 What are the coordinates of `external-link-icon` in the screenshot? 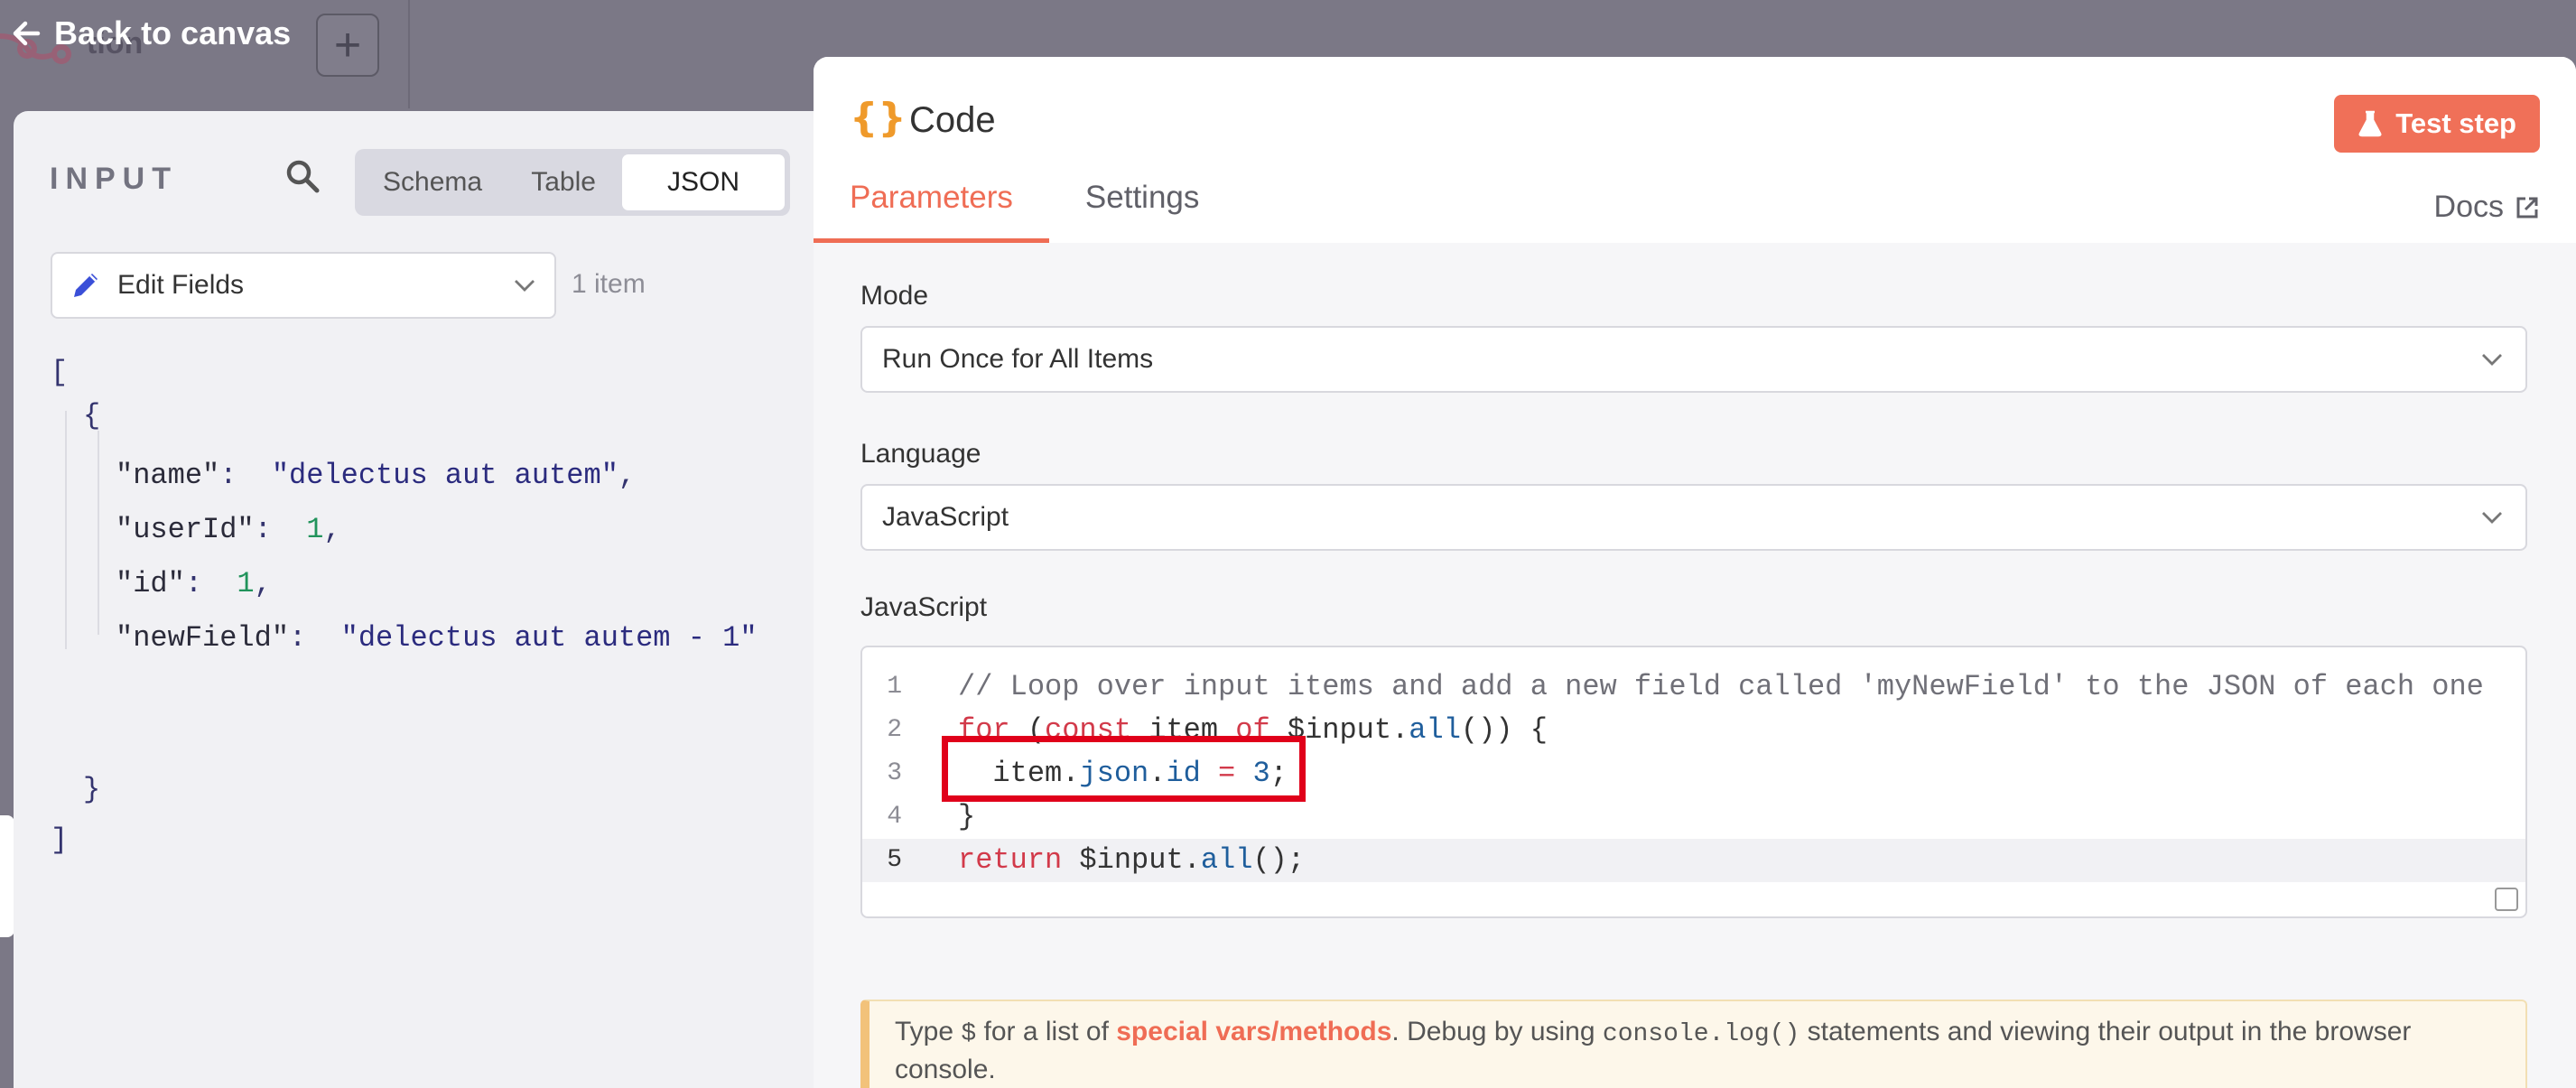 It's located at (2527, 207).